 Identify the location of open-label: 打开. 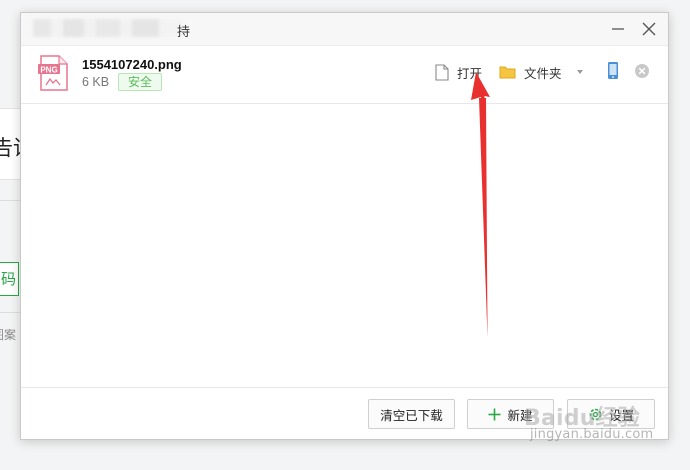
(470, 73).